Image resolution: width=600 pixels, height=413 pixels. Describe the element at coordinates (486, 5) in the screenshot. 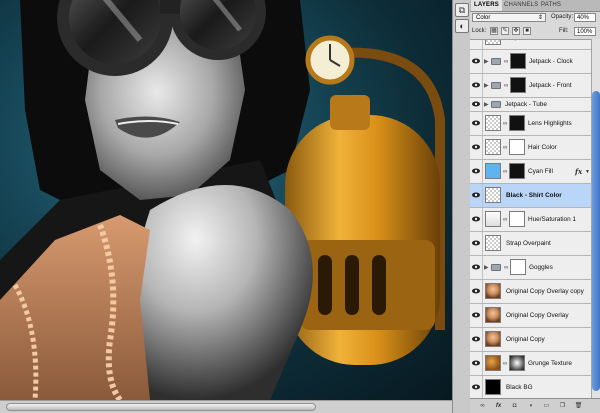

I see `tab-layers: LAYERS` at that location.